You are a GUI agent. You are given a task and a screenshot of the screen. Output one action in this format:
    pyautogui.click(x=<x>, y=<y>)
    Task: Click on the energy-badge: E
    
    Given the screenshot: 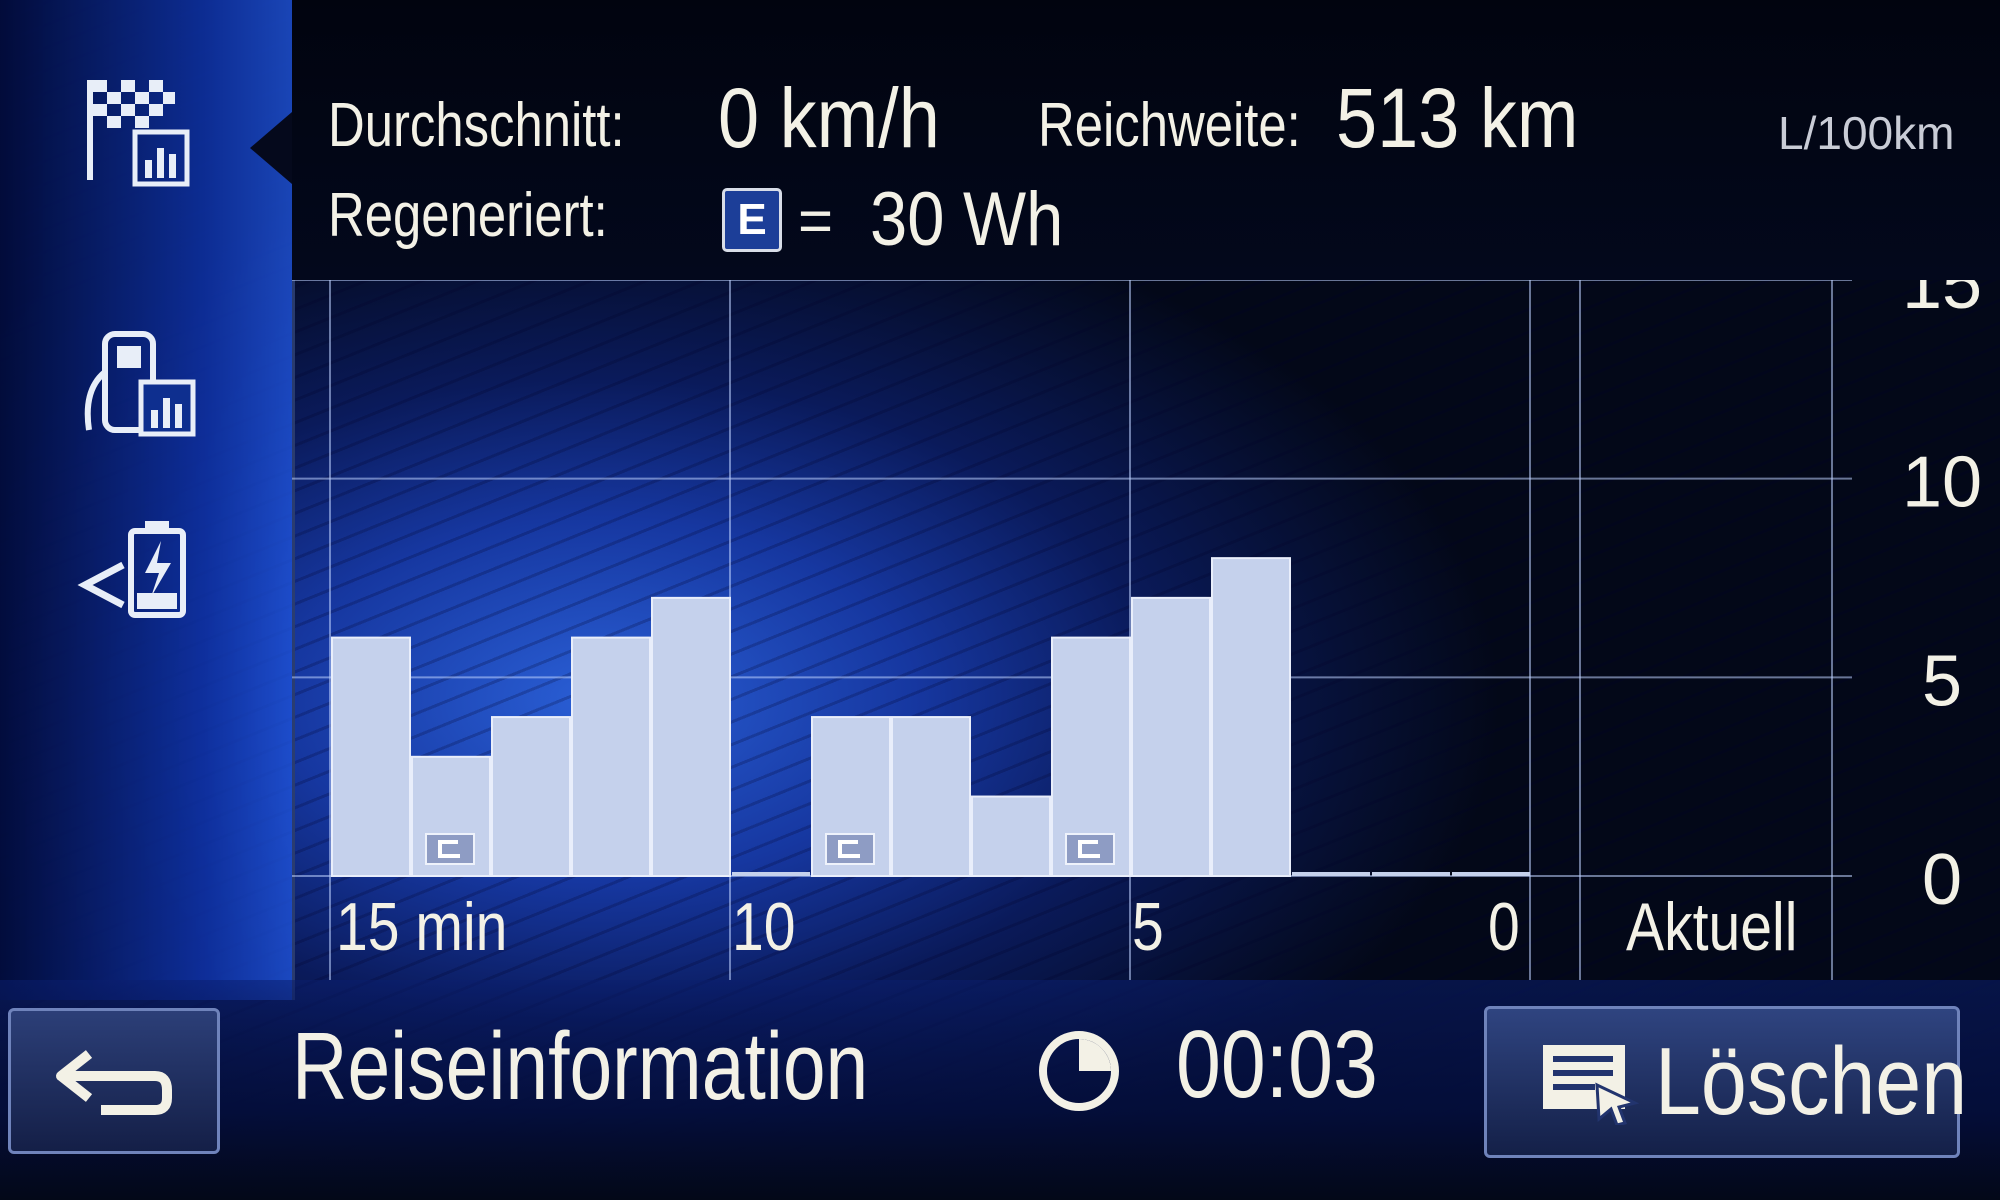 What is the action you would take?
    pyautogui.click(x=752, y=220)
    